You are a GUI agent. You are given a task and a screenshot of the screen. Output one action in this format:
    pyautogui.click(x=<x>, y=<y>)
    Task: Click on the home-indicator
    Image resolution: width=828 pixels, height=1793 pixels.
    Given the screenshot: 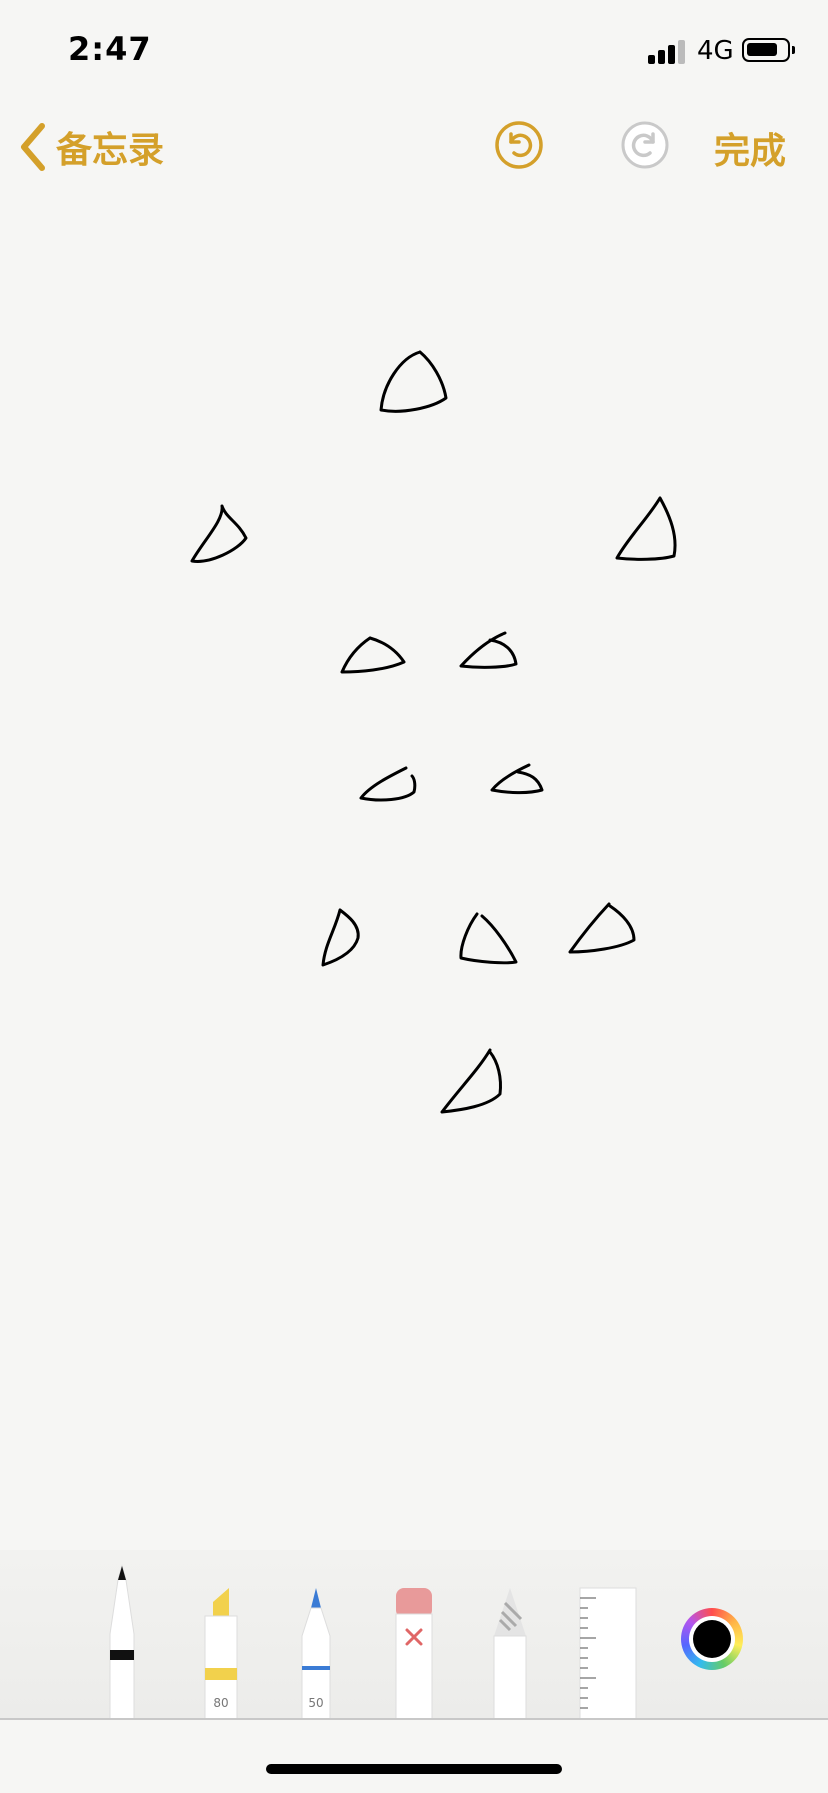 What is the action you would take?
    pyautogui.click(x=414, y=1769)
    